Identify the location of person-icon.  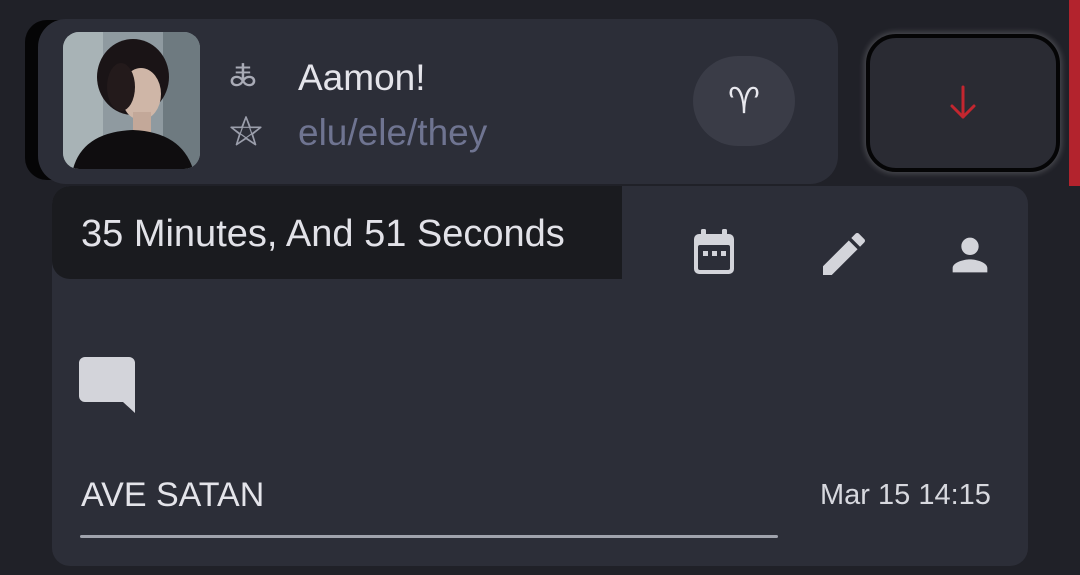
(970, 255).